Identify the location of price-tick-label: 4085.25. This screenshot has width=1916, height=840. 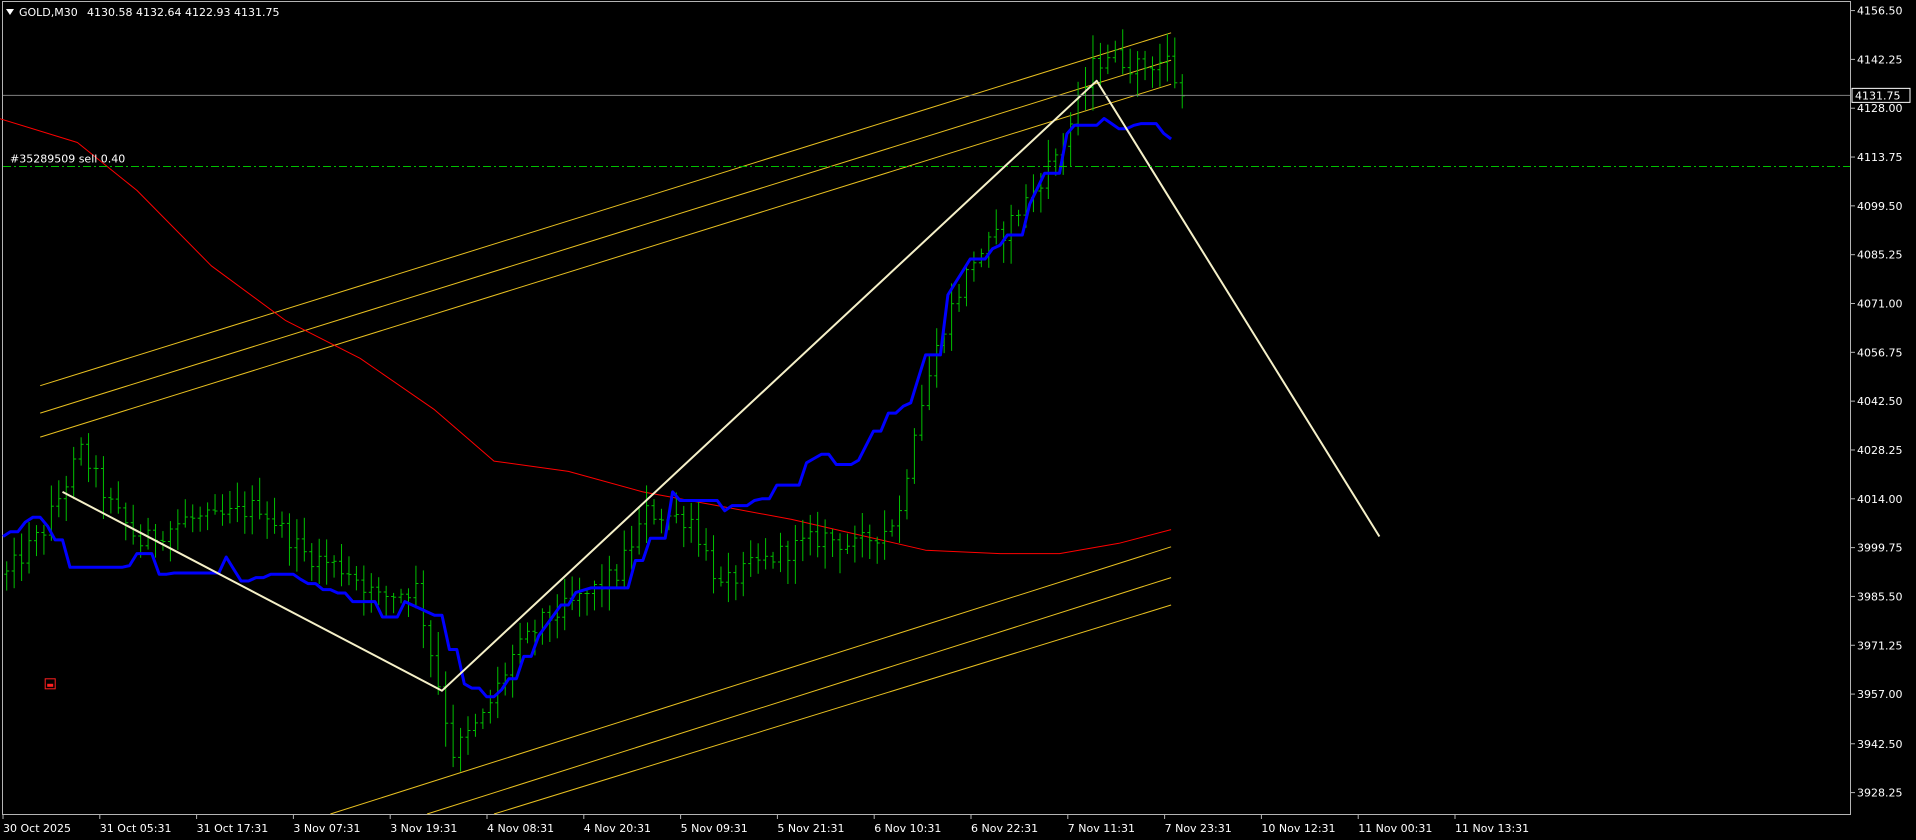
(1880, 255).